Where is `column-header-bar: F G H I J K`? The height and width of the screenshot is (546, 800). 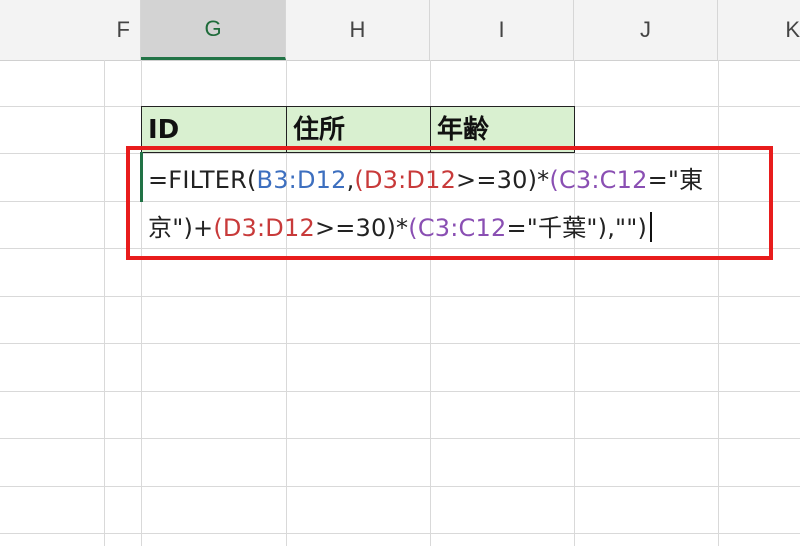 column-header-bar: F G H I J K is located at coordinates (400, 30).